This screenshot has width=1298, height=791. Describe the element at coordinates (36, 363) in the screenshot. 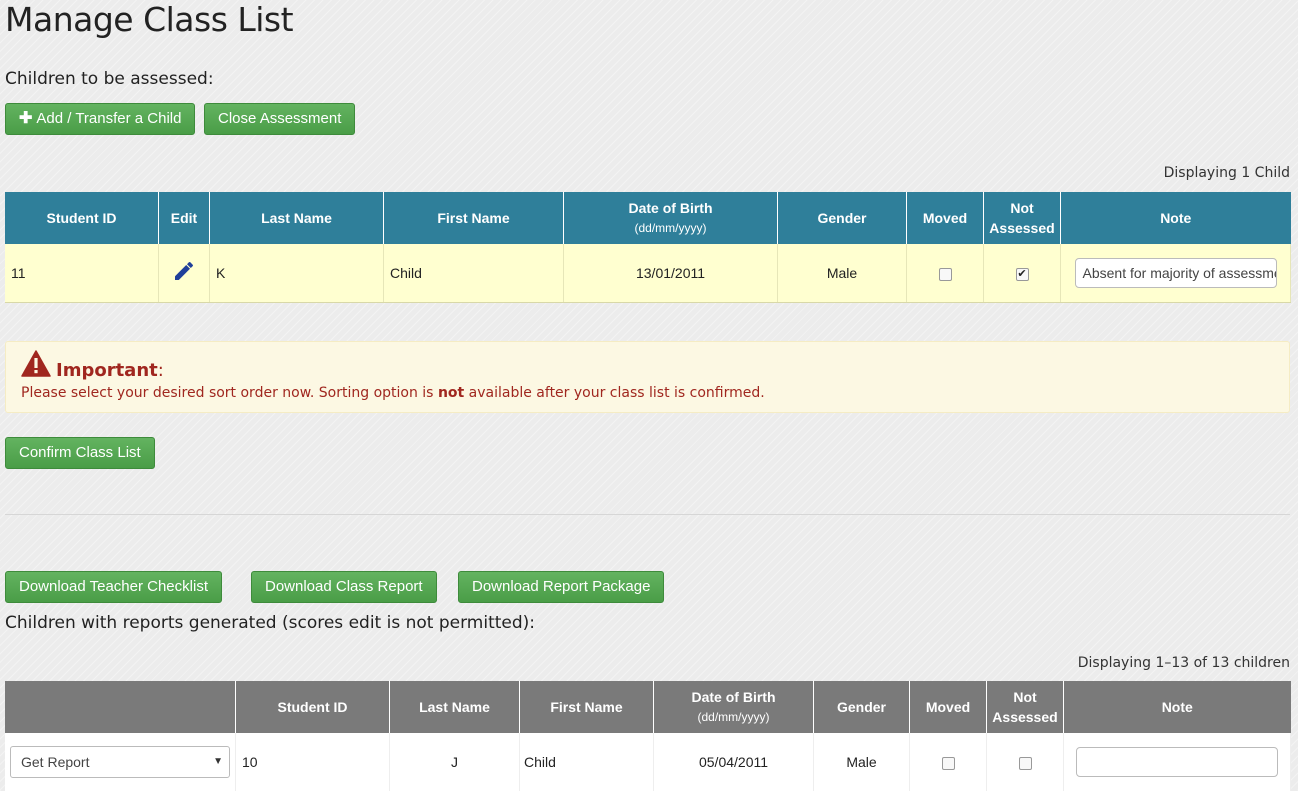

I see `warning-triangle-icon` at that location.